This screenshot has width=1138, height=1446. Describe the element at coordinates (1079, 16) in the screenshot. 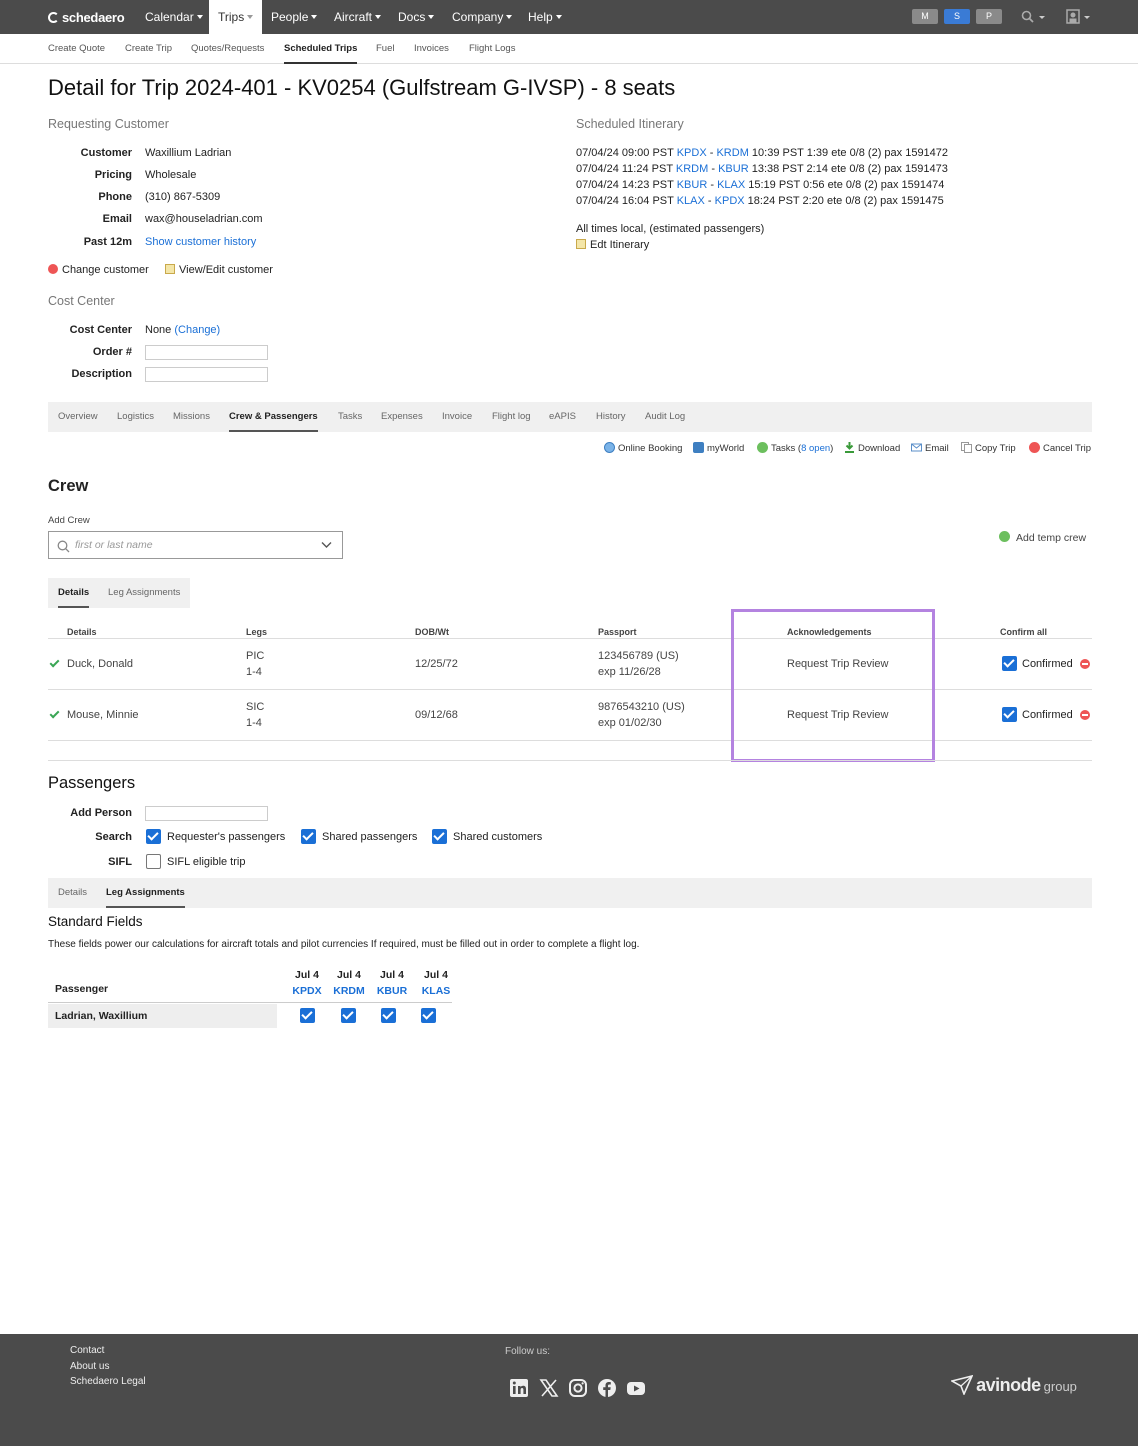

I see `user-menu-icon` at that location.